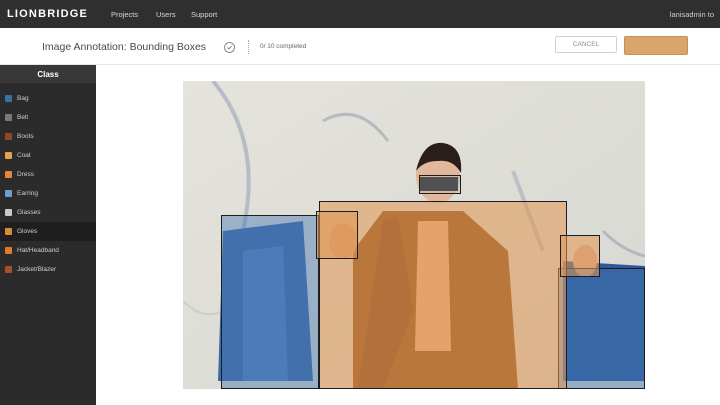 This screenshot has height=405, width=720. What do you see at coordinates (27, 231) in the screenshot?
I see `class-item-label: Gloves` at bounding box center [27, 231].